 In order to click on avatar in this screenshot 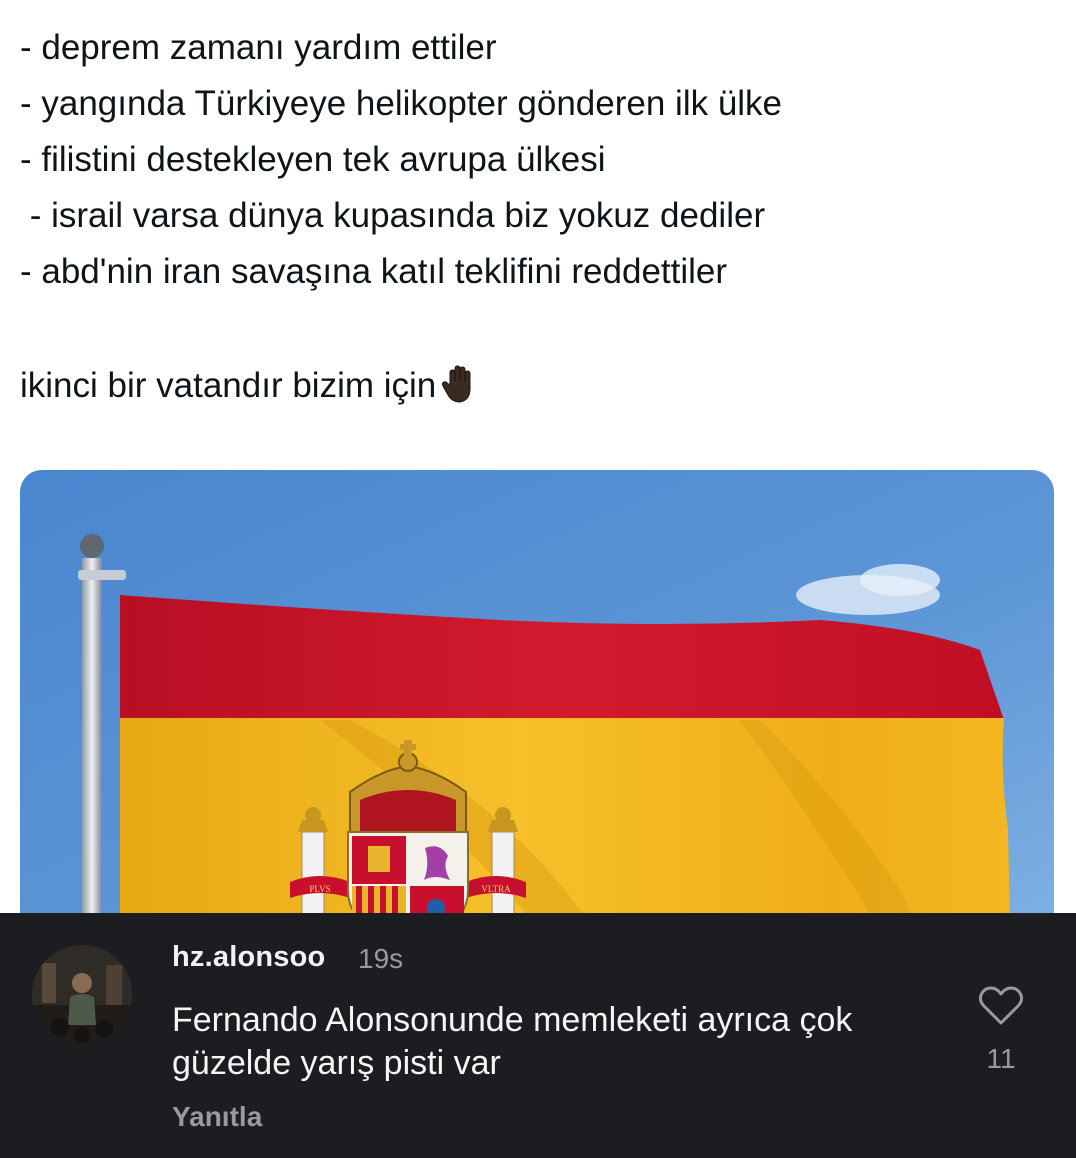, I will do `click(82, 995)`.